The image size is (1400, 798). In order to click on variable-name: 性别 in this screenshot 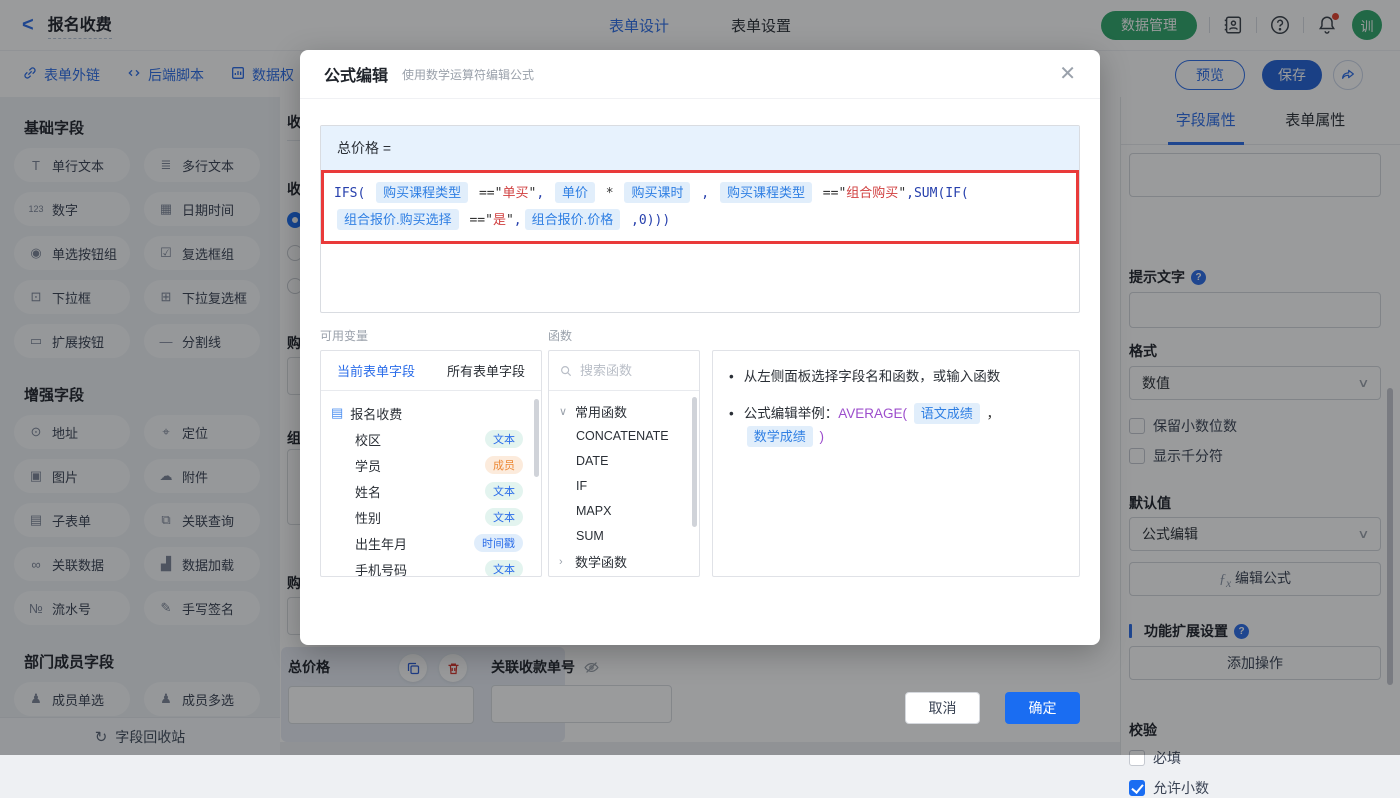, I will do `click(368, 518)`.